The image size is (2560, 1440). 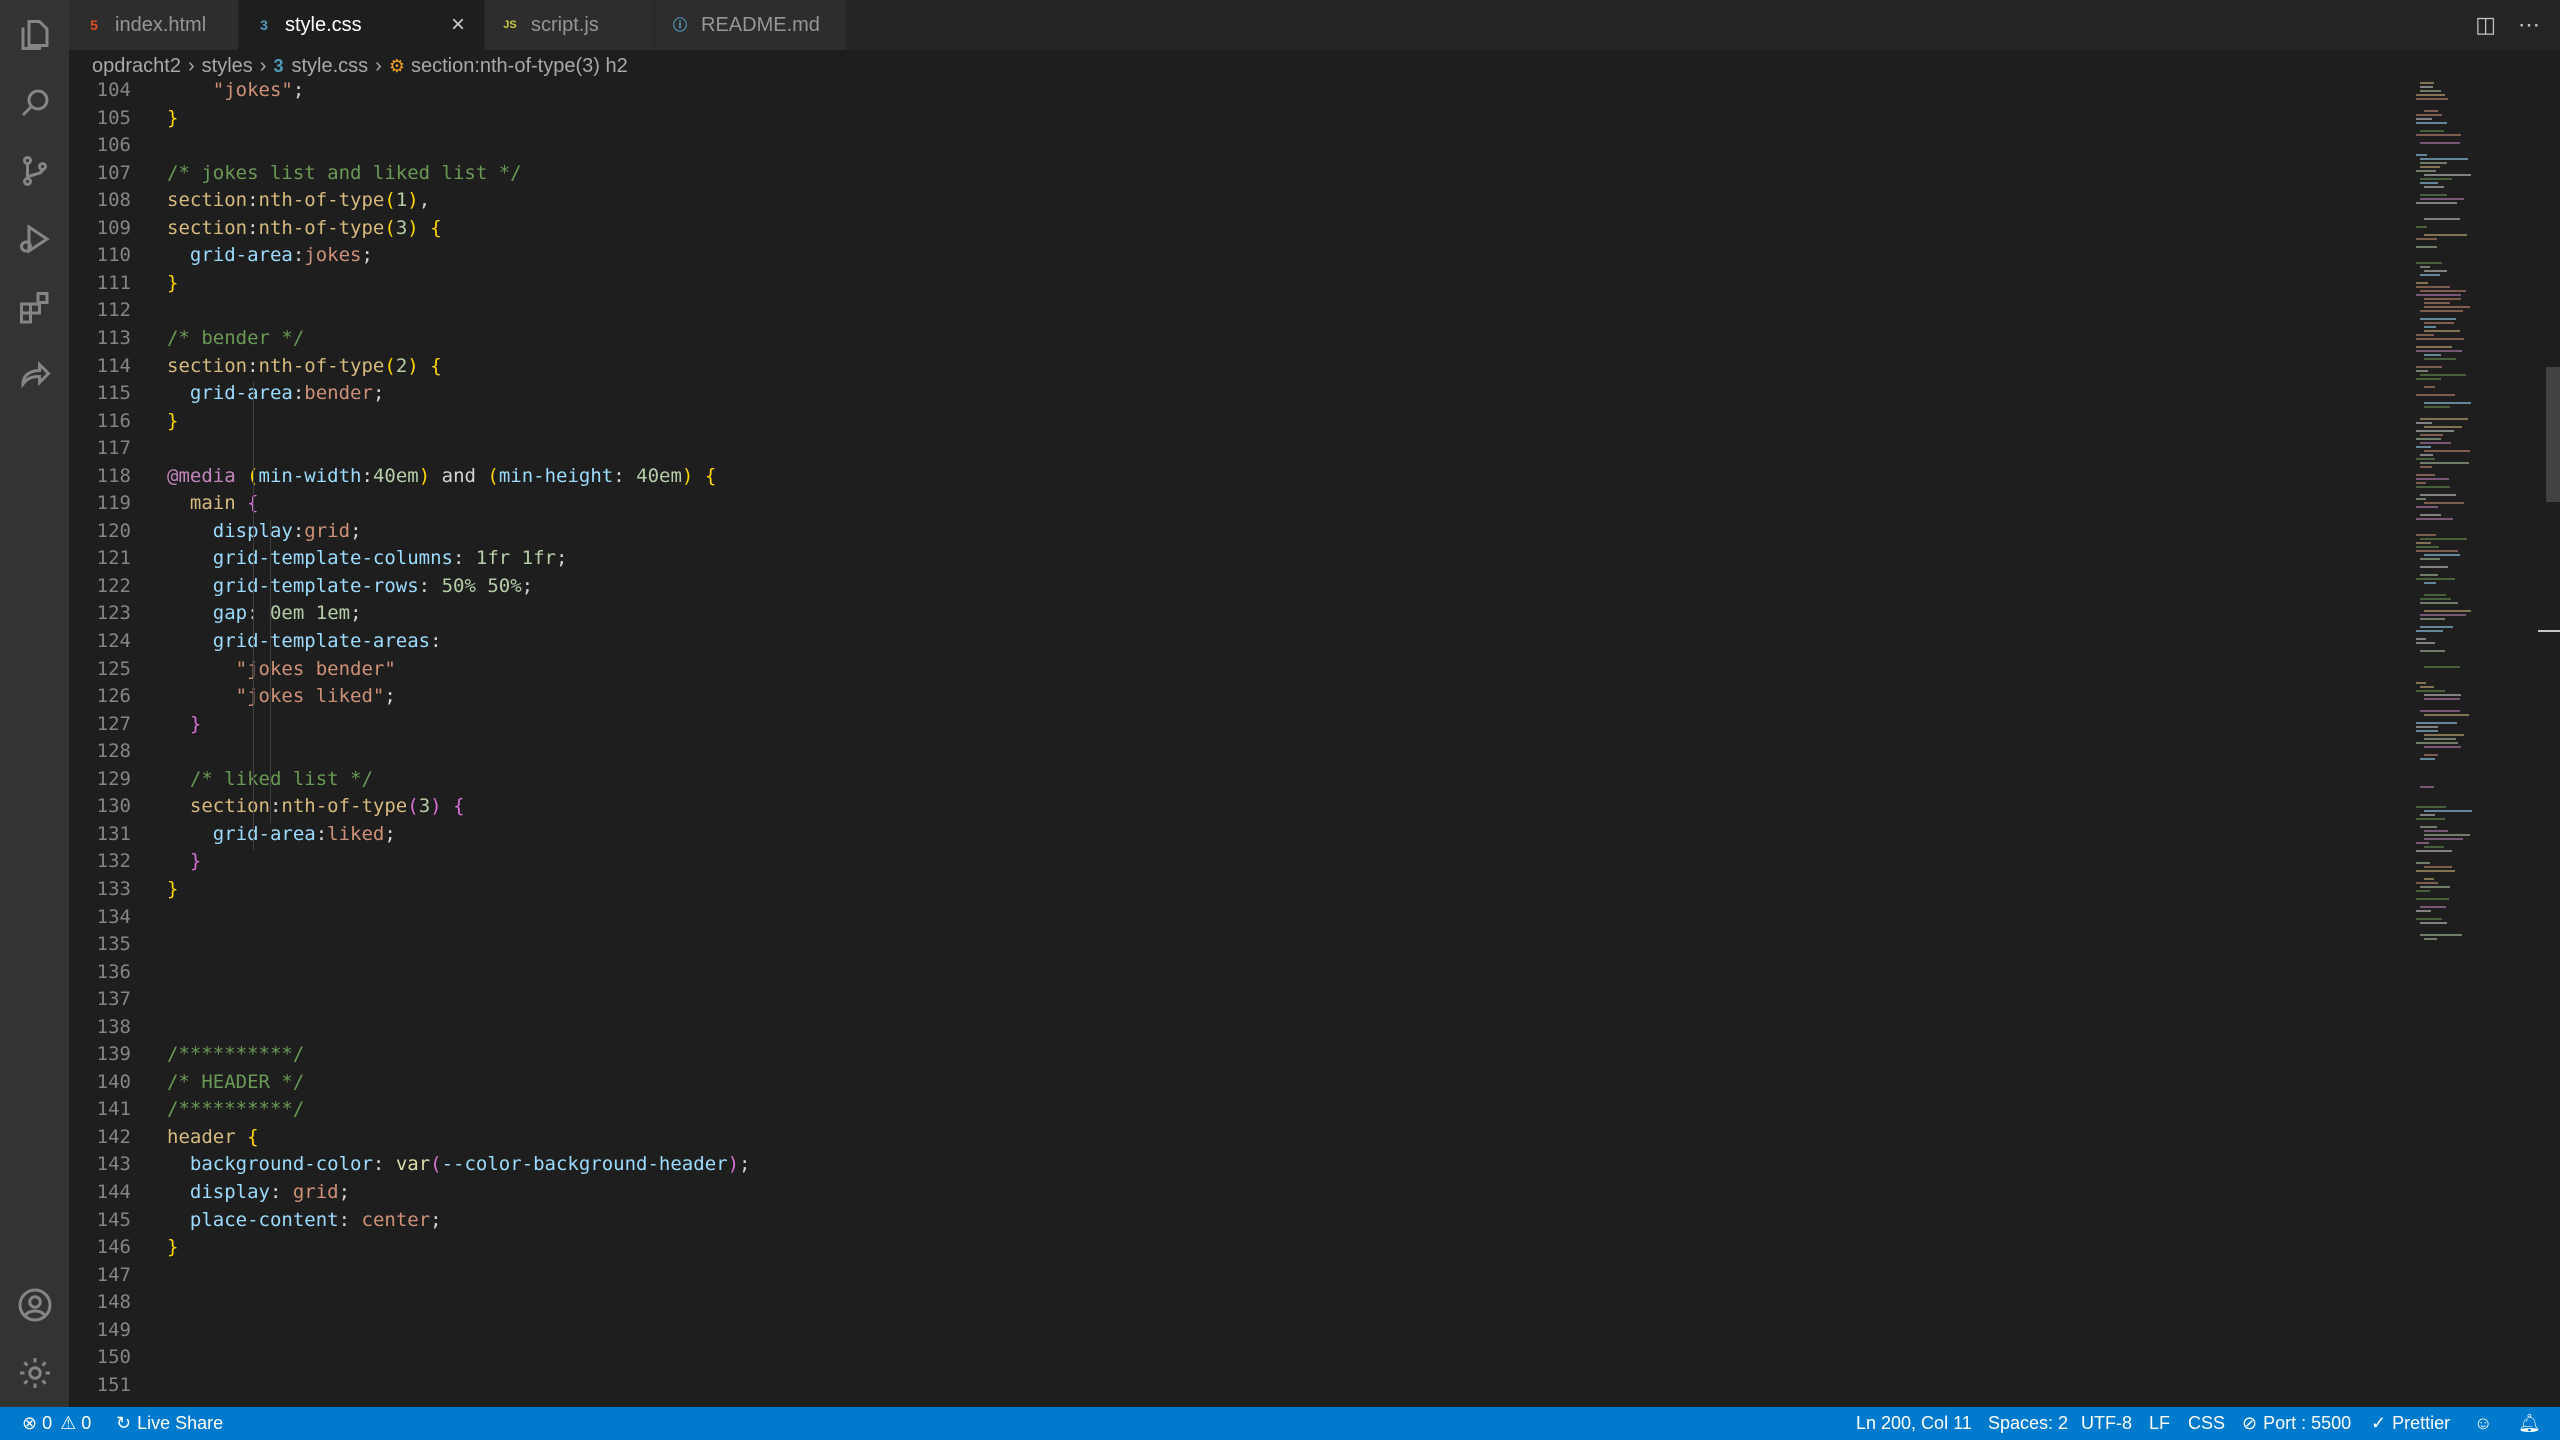 What do you see at coordinates (2481, 744) in the screenshot?
I see `minimap` at bounding box center [2481, 744].